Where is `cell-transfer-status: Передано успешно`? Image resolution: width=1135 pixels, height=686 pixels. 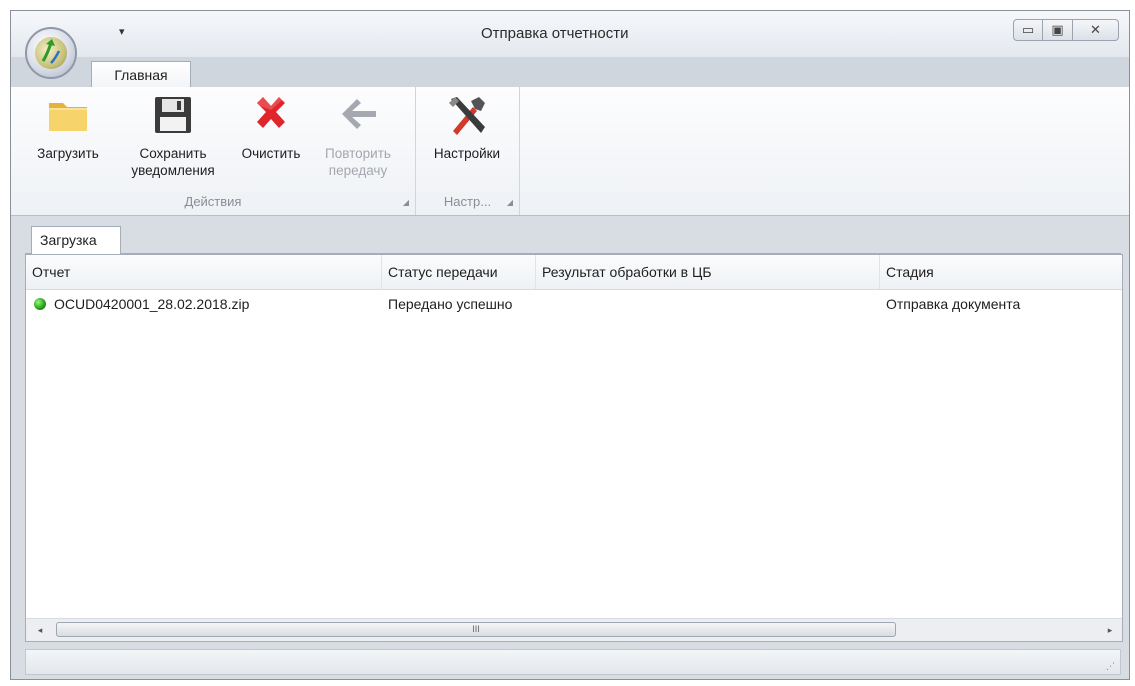
cell-transfer-status: Передано успешно is located at coordinates (450, 304).